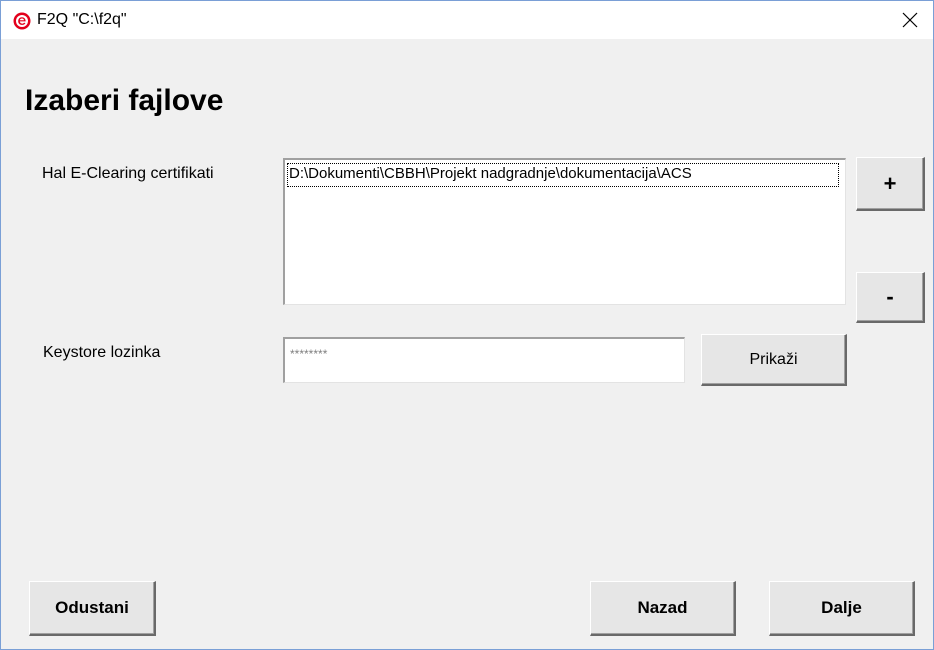 The height and width of the screenshot is (650, 934). What do you see at coordinates (467, 20) in the screenshot?
I see `title-bar: F2Q "C:\f2q"` at bounding box center [467, 20].